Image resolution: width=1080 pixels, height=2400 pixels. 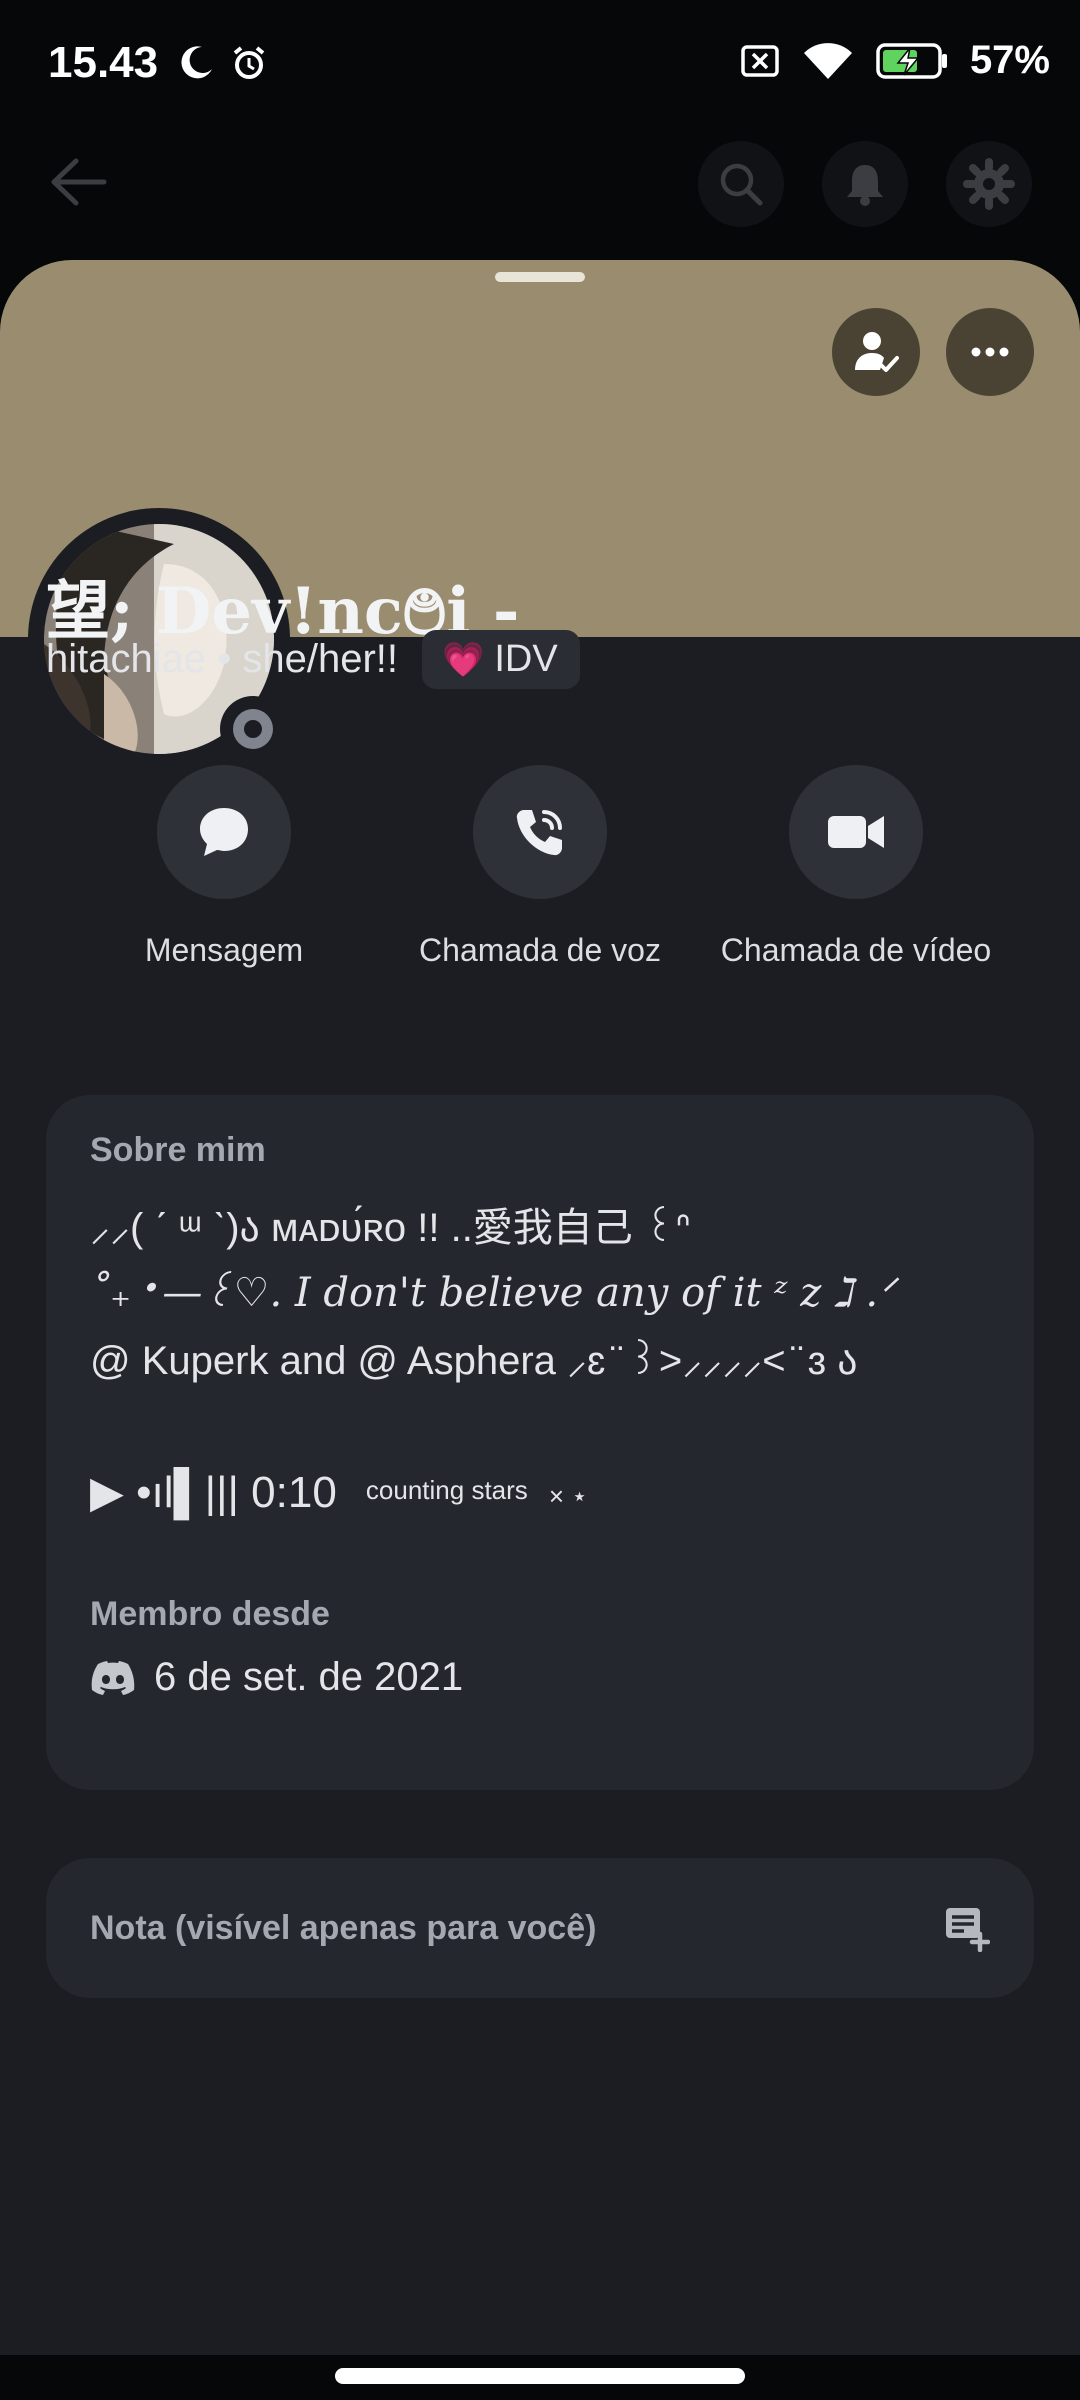 I want to click on member-since-row: 6 de set. de 2021, so click(x=276, y=1677).